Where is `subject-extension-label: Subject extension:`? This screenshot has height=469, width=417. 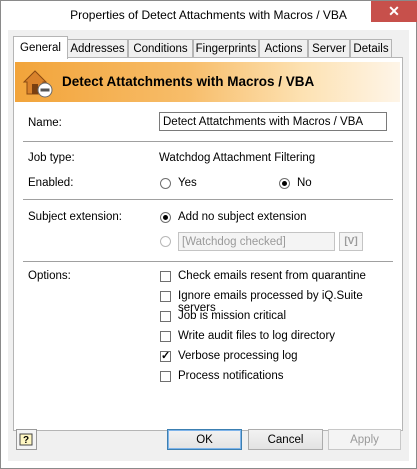
subject-extension-label: Subject extension: is located at coordinates (75, 217).